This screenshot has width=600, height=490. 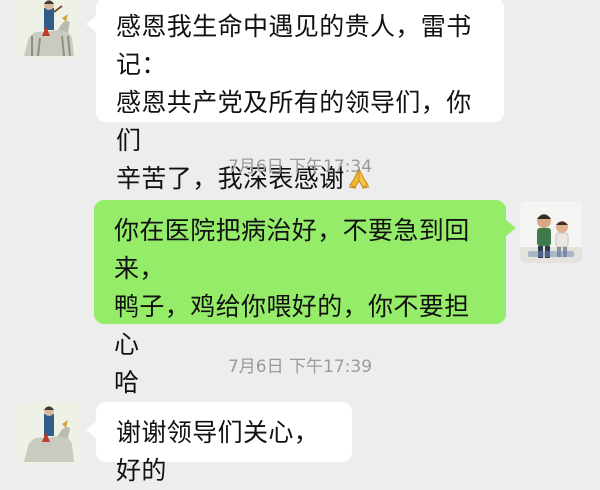 I want to click on message-timestamp: 7月6日 下午17:34, so click(x=300, y=167).